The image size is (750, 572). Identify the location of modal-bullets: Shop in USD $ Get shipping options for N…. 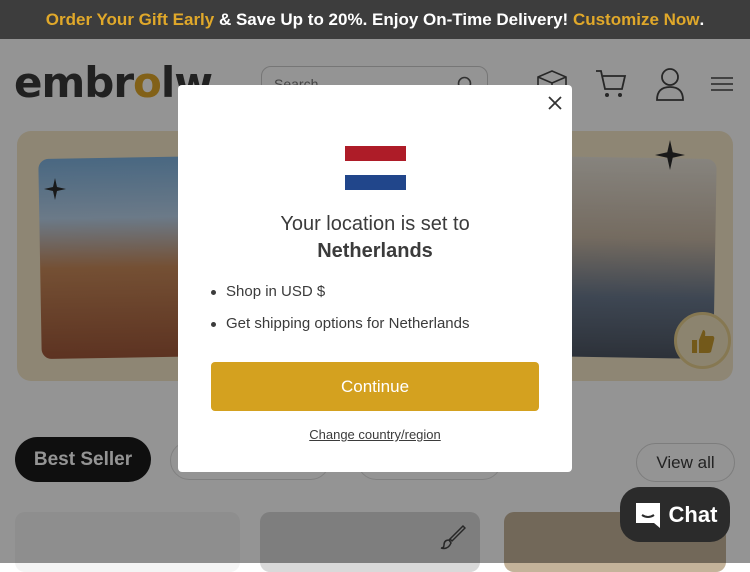
(340, 315).